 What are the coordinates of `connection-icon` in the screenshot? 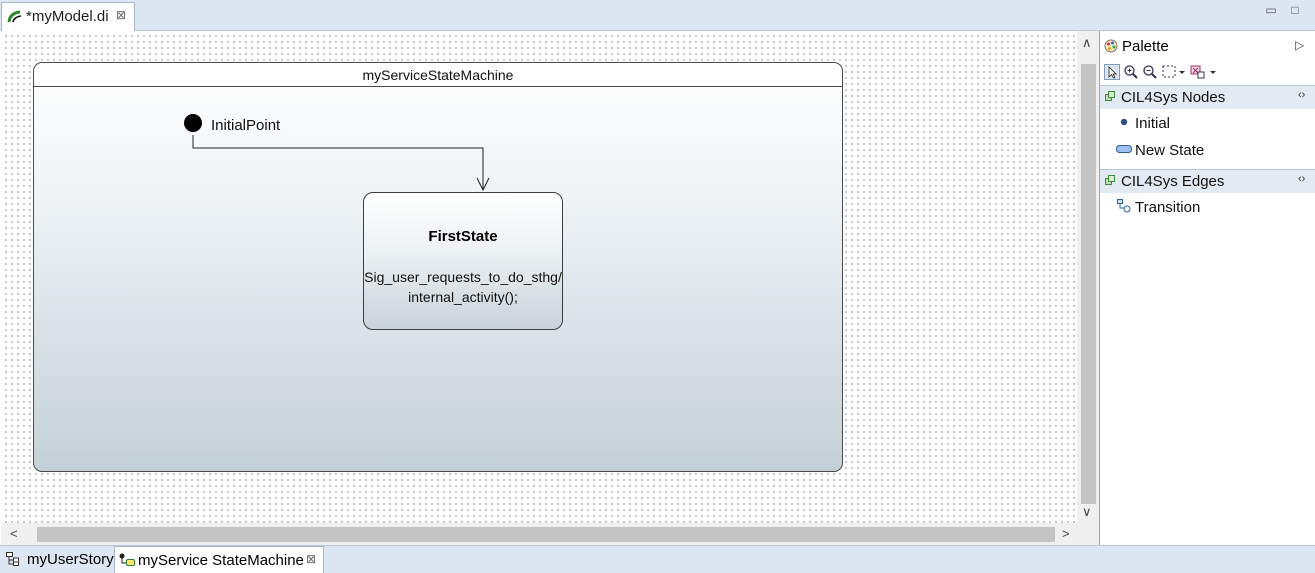 It's located at (1198, 72).